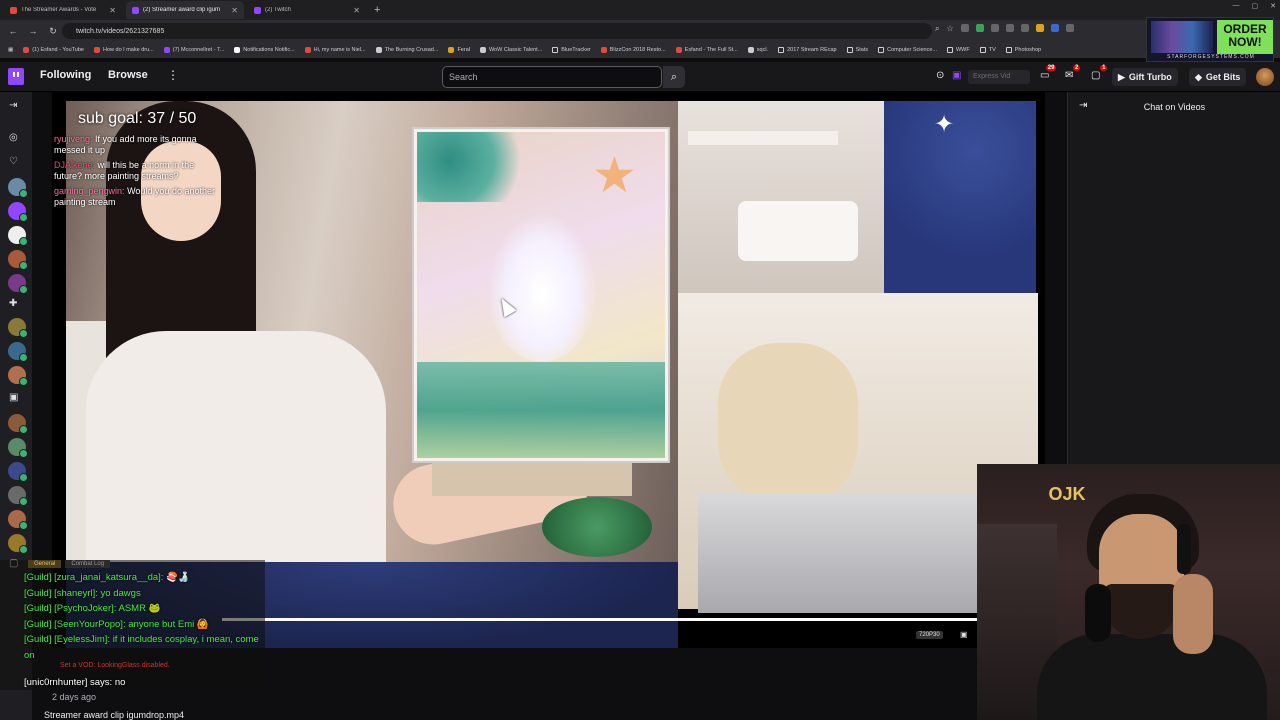  I want to click on bookmark-folder: TV, so click(987, 50).